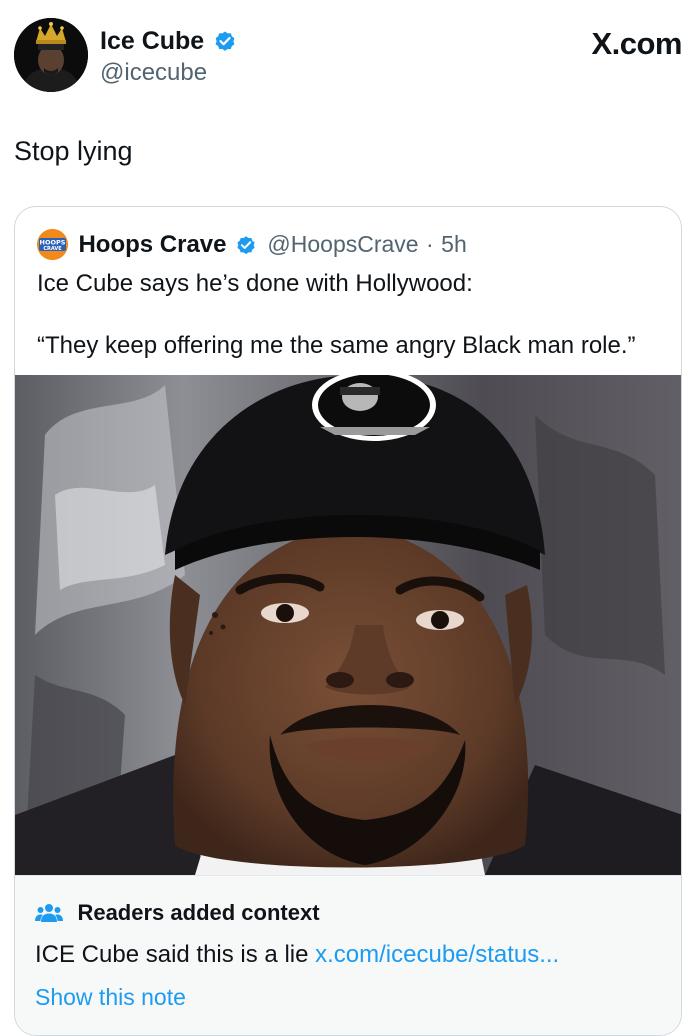  What do you see at coordinates (168, 57) in the screenshot?
I see `author-name-block: Ice Cube @icecube` at bounding box center [168, 57].